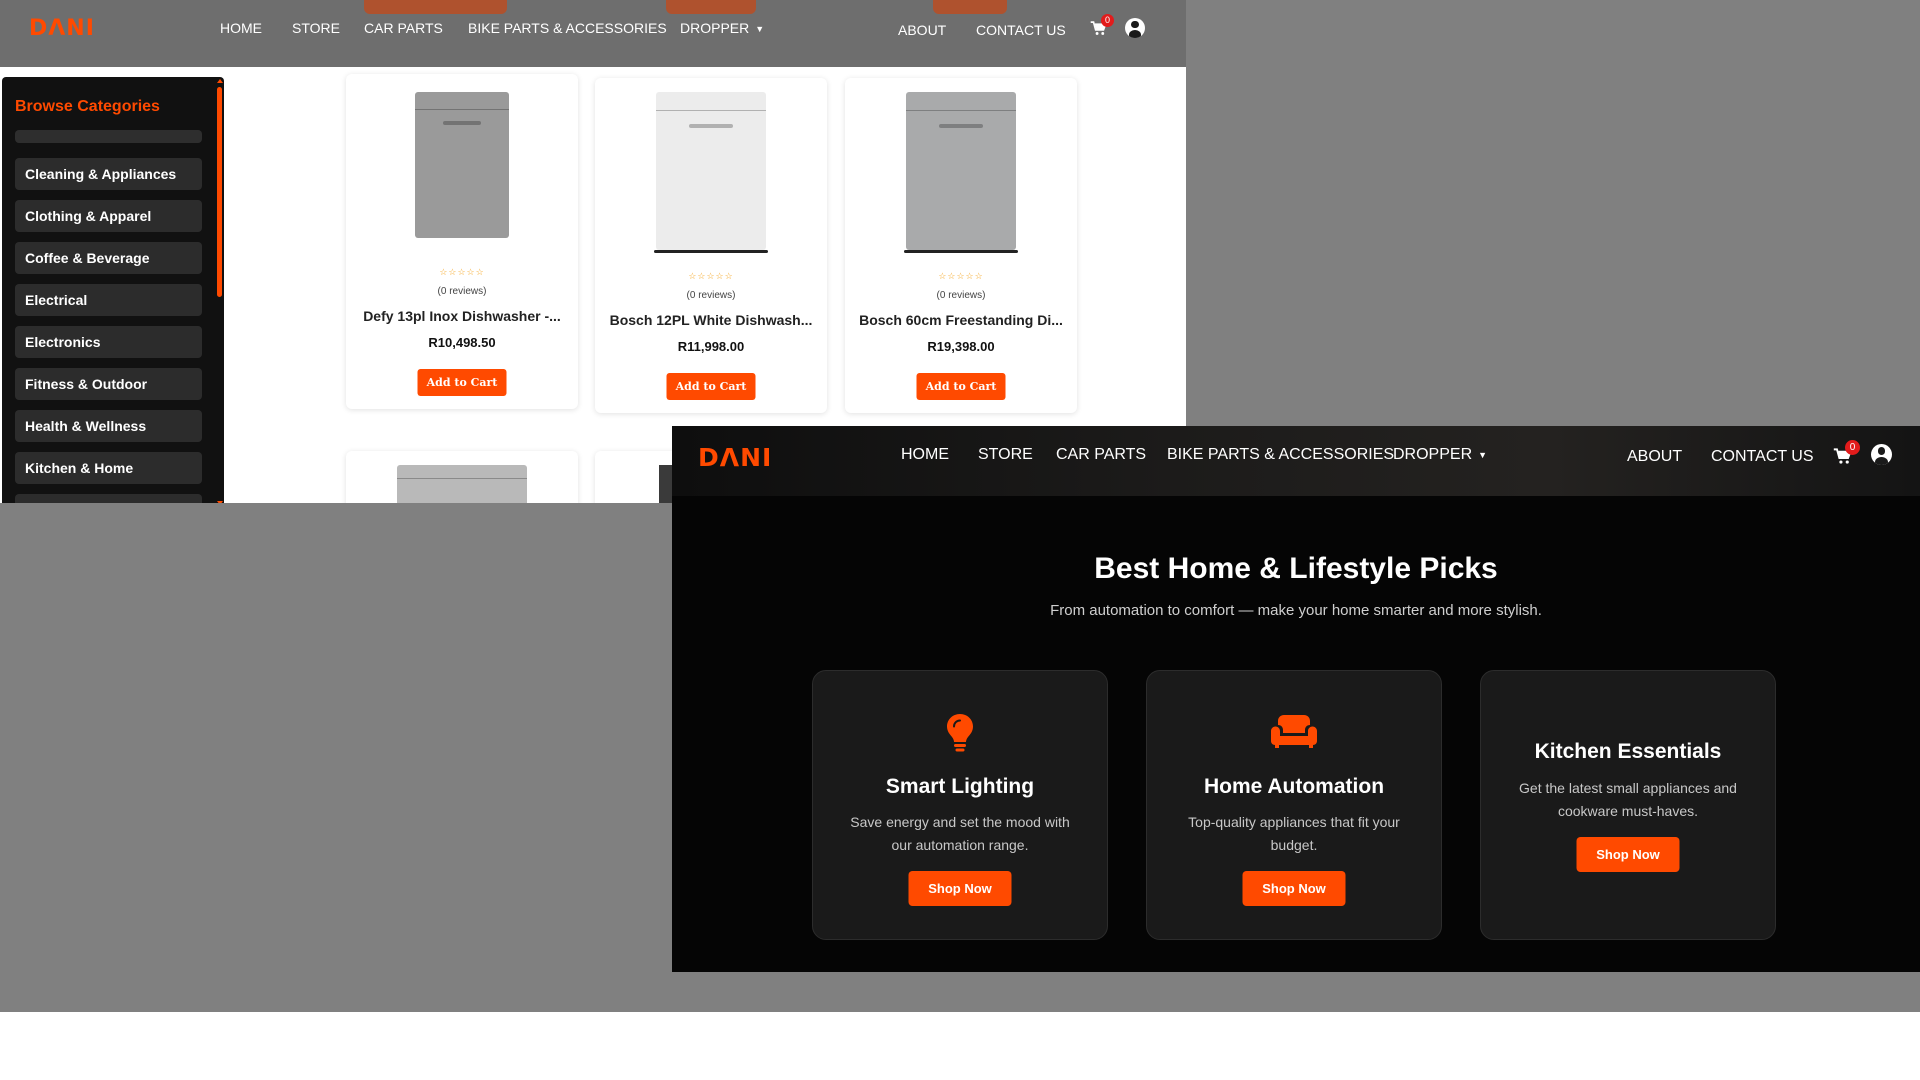 The width and height of the screenshot is (1920, 1080). I want to click on sidebar-title: Browse Categories, so click(87, 106).